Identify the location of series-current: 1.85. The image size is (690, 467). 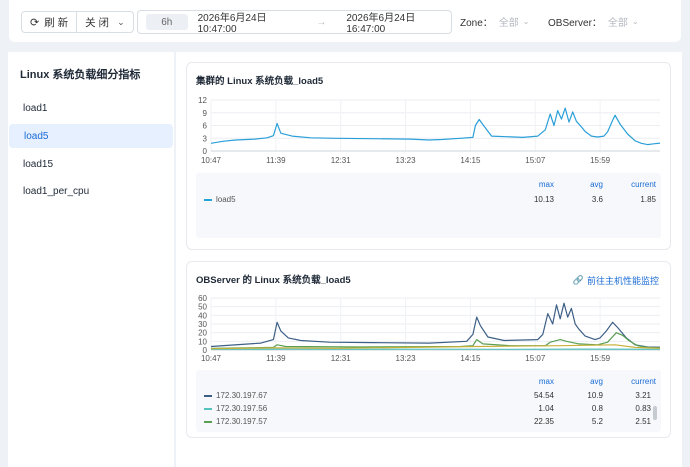
(648, 199).